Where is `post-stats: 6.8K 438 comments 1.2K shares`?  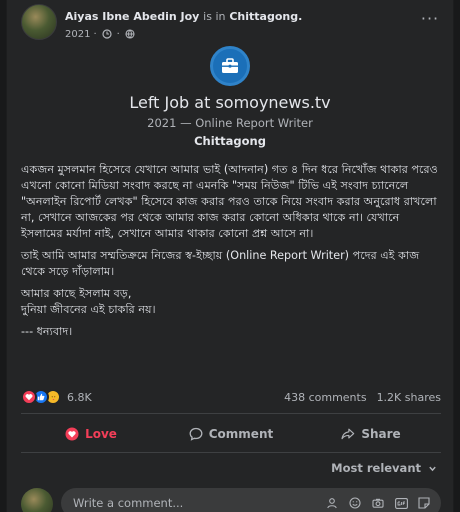
post-stats: 6.8K 438 comments 1.2K shares is located at coordinates (231, 397).